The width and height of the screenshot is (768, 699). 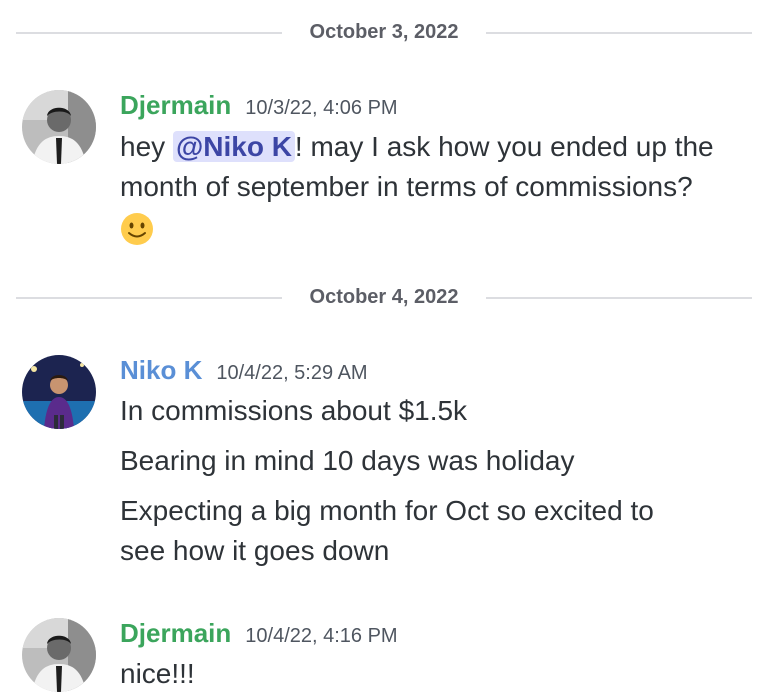 I want to click on timestamp: 10/4/22, 4:16 PM, so click(x=321, y=636).